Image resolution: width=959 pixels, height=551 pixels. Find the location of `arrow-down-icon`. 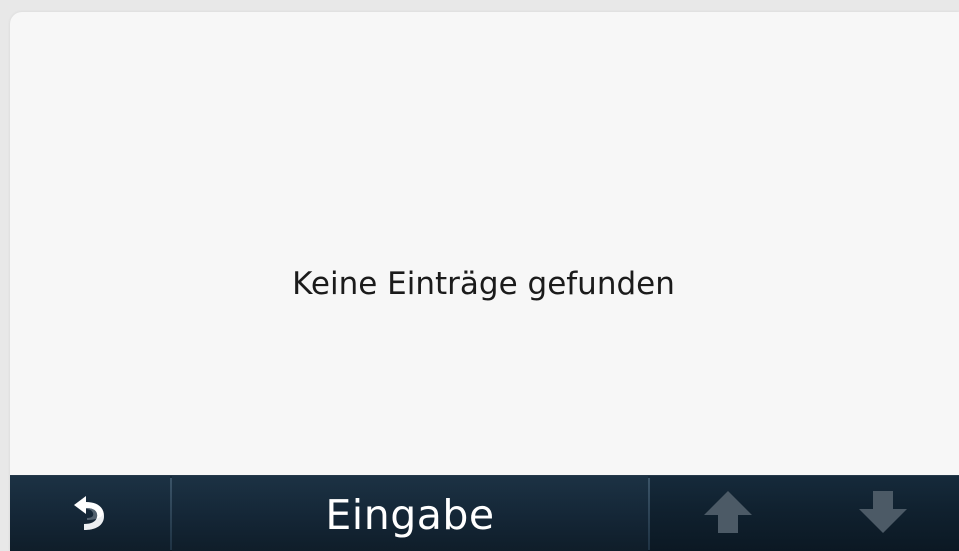

arrow-down-icon is located at coordinates (883, 514).